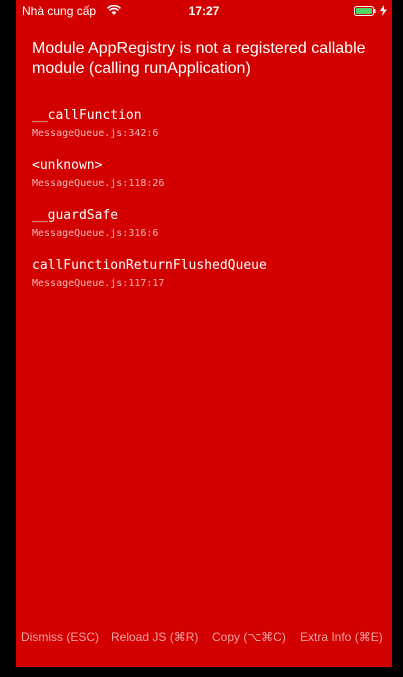  What do you see at coordinates (154, 637) in the screenshot?
I see `reload-js-button: Reload JS (⌘R)` at bounding box center [154, 637].